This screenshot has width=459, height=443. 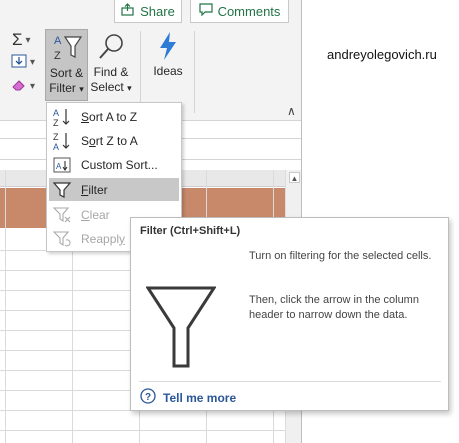 What do you see at coordinates (111, 72) in the screenshot?
I see `find-select-label-1: Find &` at bounding box center [111, 72].